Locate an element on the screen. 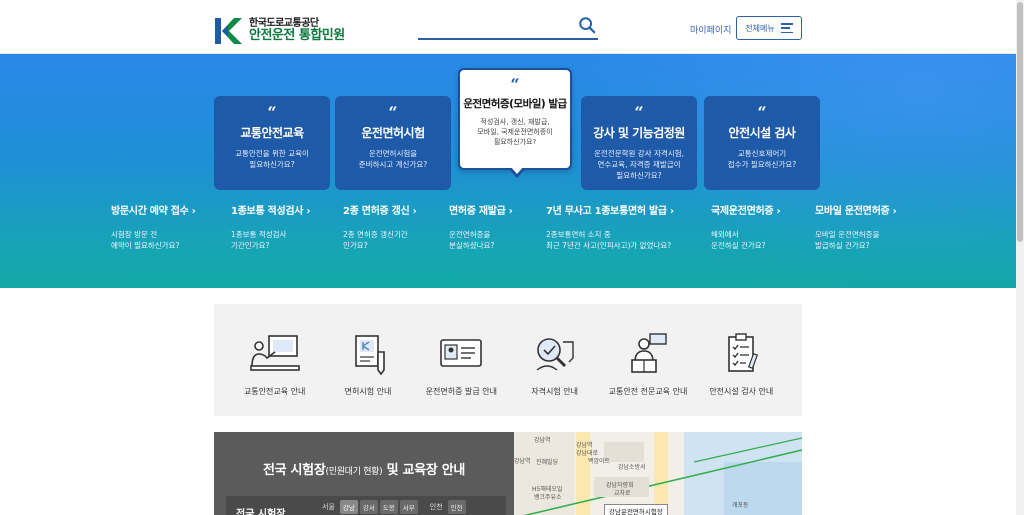 Image resolution: width=1024 pixels, height=515 pixels. mypage-link: 마이페이지 is located at coordinates (710, 29).